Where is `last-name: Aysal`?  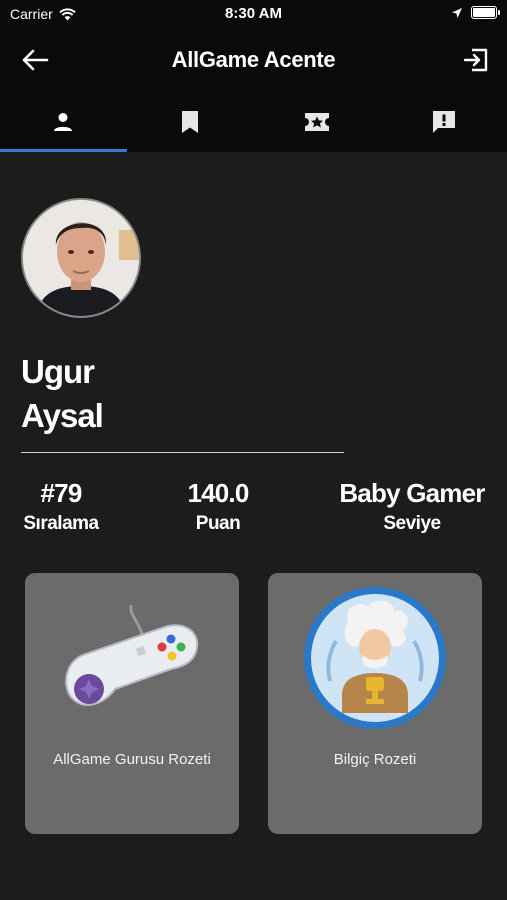
last-name: Aysal is located at coordinates (62, 415).